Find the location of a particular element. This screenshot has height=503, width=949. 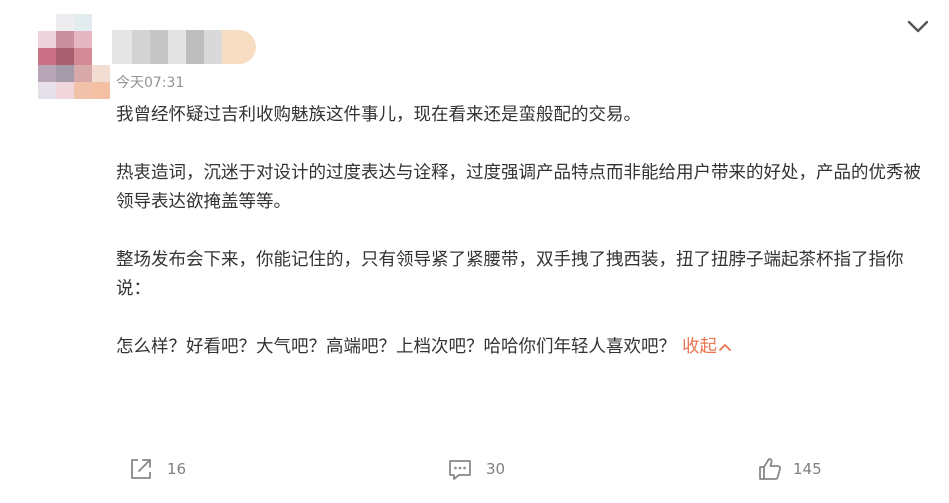

share-count: 16 is located at coordinates (177, 469).